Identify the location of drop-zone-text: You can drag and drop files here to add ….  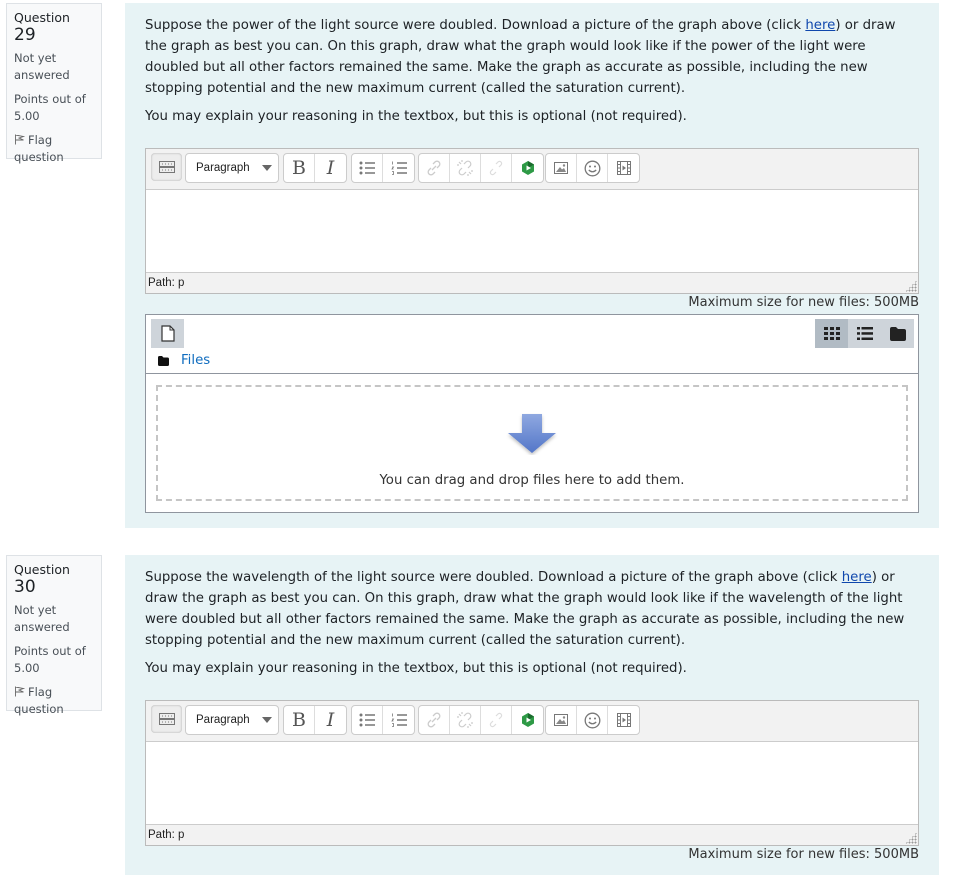
(532, 480).